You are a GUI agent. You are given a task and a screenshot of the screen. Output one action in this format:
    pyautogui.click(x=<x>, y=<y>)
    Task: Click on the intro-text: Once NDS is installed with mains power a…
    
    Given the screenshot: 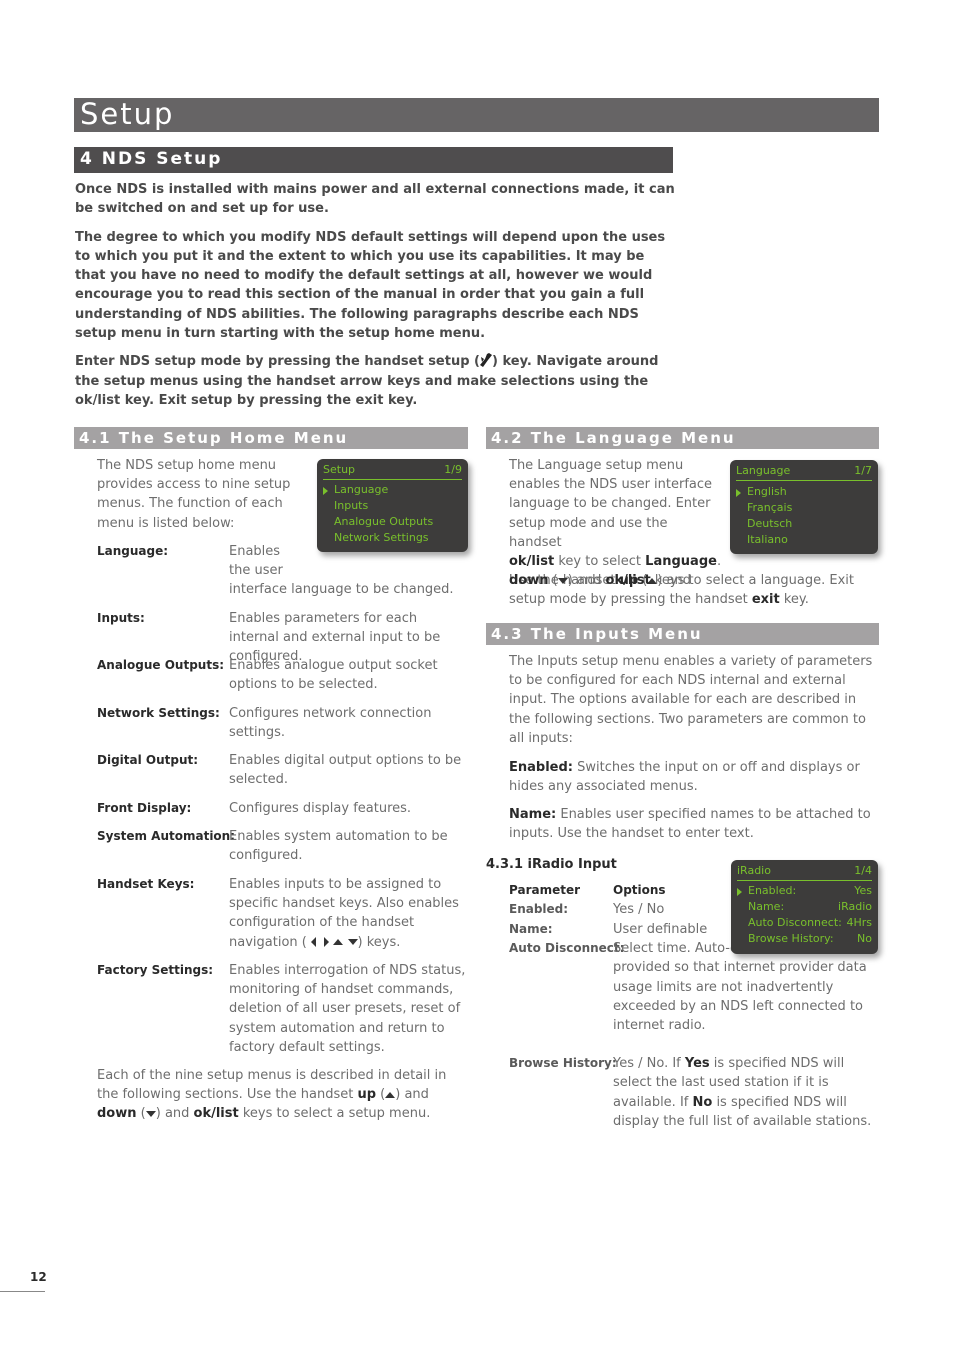 What is the action you would take?
    pyautogui.click(x=375, y=299)
    